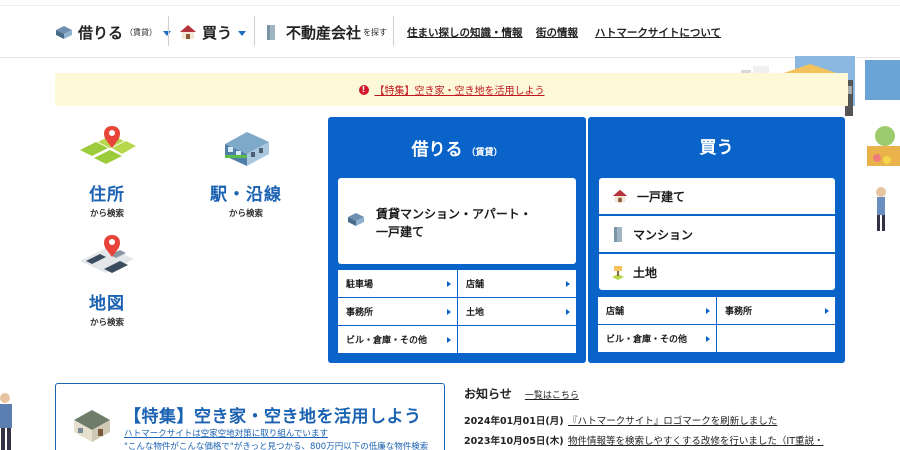 Image resolution: width=900 pixels, height=450 pixels. I want to click on buy-house-link: 一戸建て, so click(717, 196).